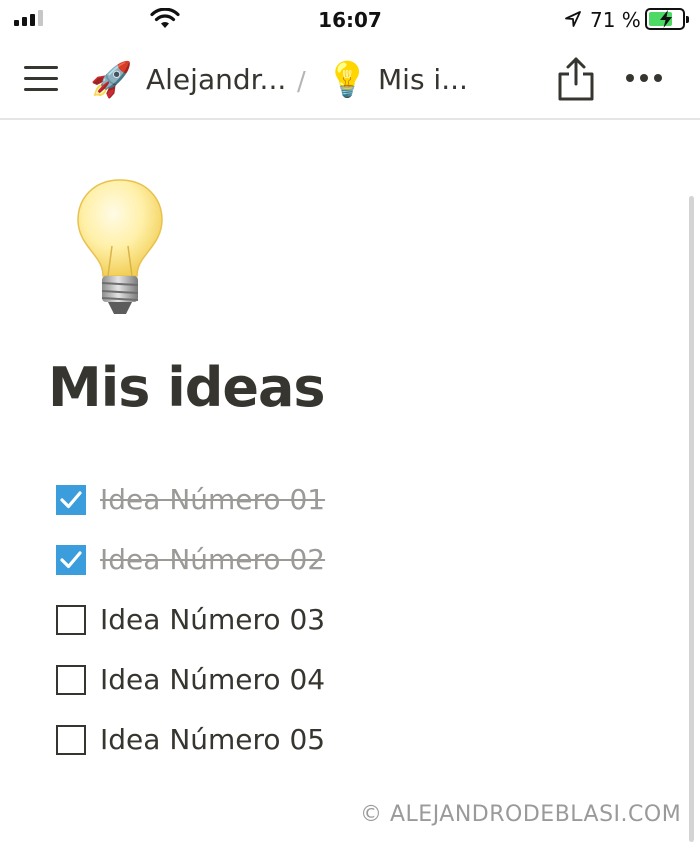 This screenshot has height=842, width=700. What do you see at coordinates (212, 680) in the screenshot?
I see `todo-label: Idea Número 04` at bounding box center [212, 680].